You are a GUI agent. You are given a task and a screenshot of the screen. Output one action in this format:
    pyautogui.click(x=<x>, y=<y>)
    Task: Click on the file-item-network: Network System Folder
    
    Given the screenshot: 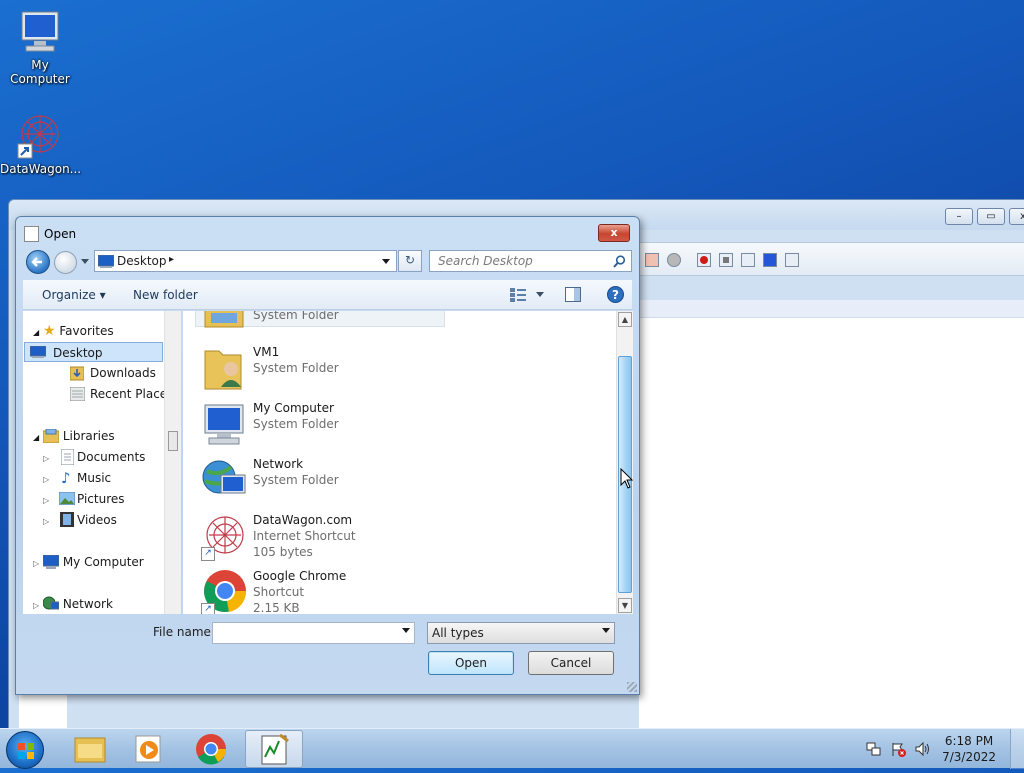 What is the action you would take?
    pyautogui.click(x=333, y=484)
    